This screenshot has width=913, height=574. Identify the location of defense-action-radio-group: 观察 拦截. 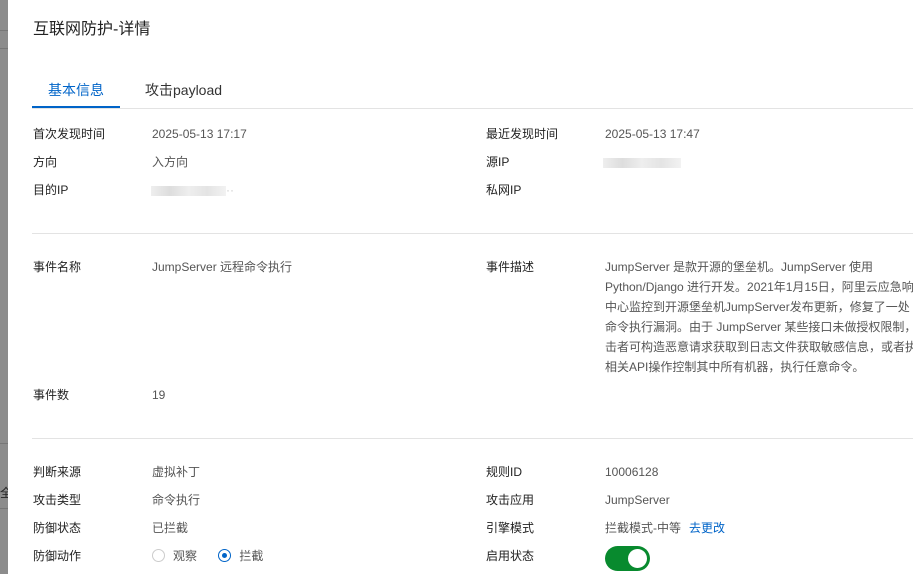
(207, 556).